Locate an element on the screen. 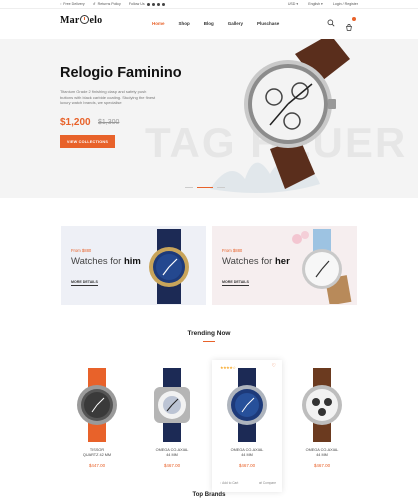 Image resolution: width=418 pixels, height=500 pixels. slider-dot-active is located at coordinates (205, 188).